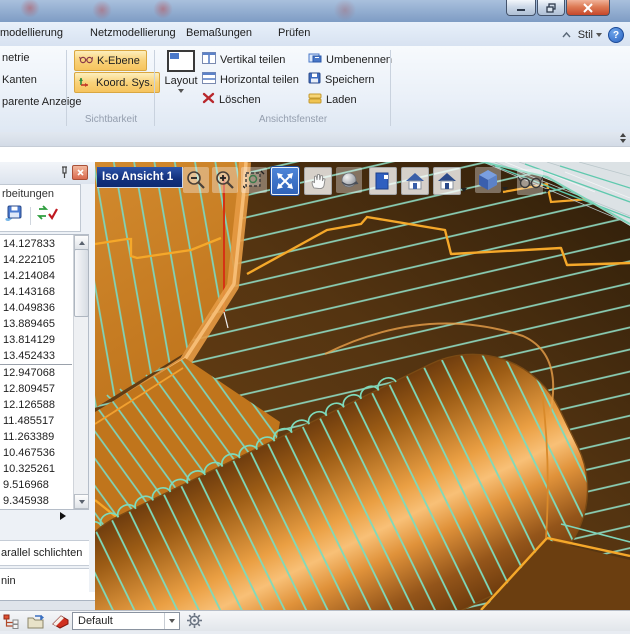  Describe the element at coordinates (623, 138) in the screenshot. I see `scroll-spinner` at that location.